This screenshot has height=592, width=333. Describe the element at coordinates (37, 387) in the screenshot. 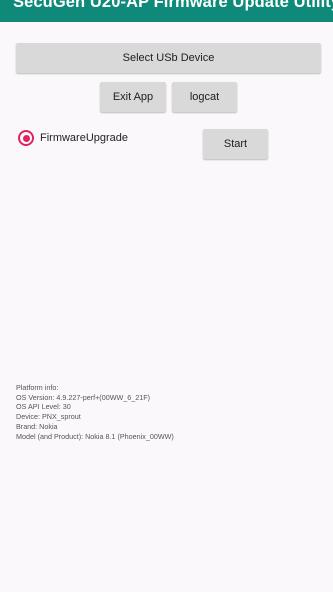

I see `platform-info-header: Platform info:` at that location.